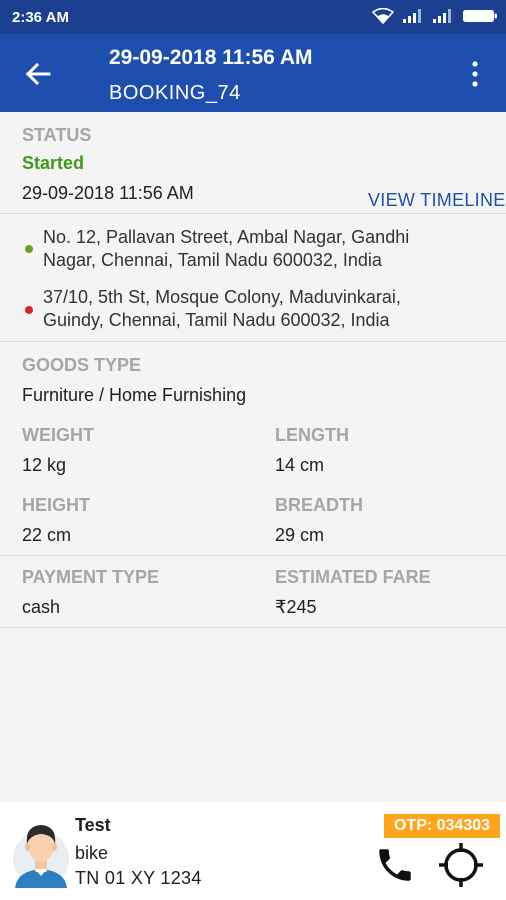  What do you see at coordinates (442, 826) in the screenshot?
I see `otp-badge: OTP: 034303` at bounding box center [442, 826].